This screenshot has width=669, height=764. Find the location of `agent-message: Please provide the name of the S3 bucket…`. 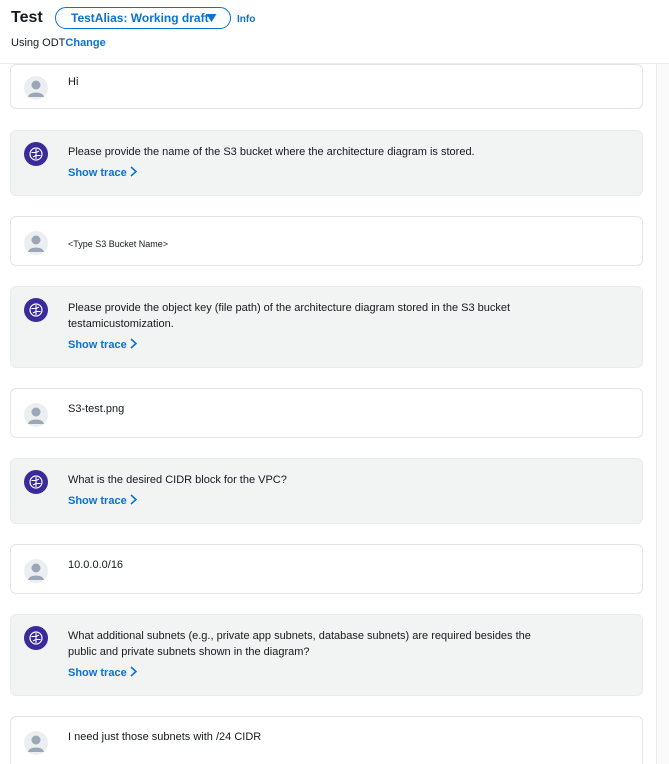

agent-message: Please provide the name of the S3 bucket… is located at coordinates (326, 163).